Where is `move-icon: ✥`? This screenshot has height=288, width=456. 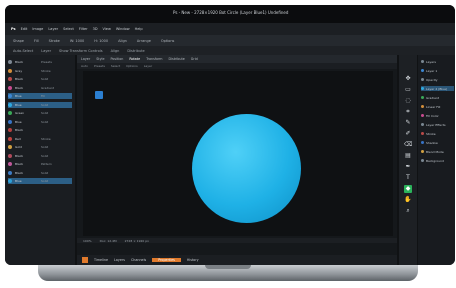 move-icon: ✥ is located at coordinates (408, 79).